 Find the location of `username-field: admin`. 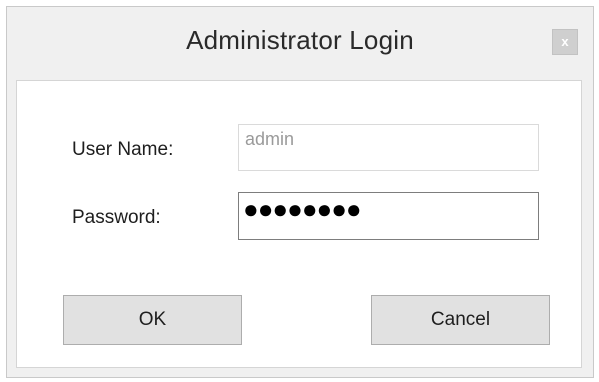

username-field: admin is located at coordinates (388, 147).